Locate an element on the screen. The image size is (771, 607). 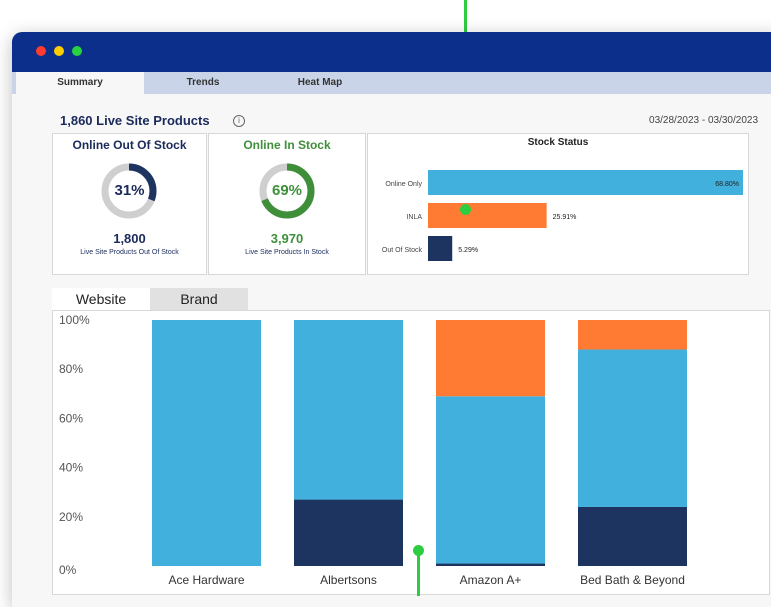
tab-summary: Summary is located at coordinates (80, 83).